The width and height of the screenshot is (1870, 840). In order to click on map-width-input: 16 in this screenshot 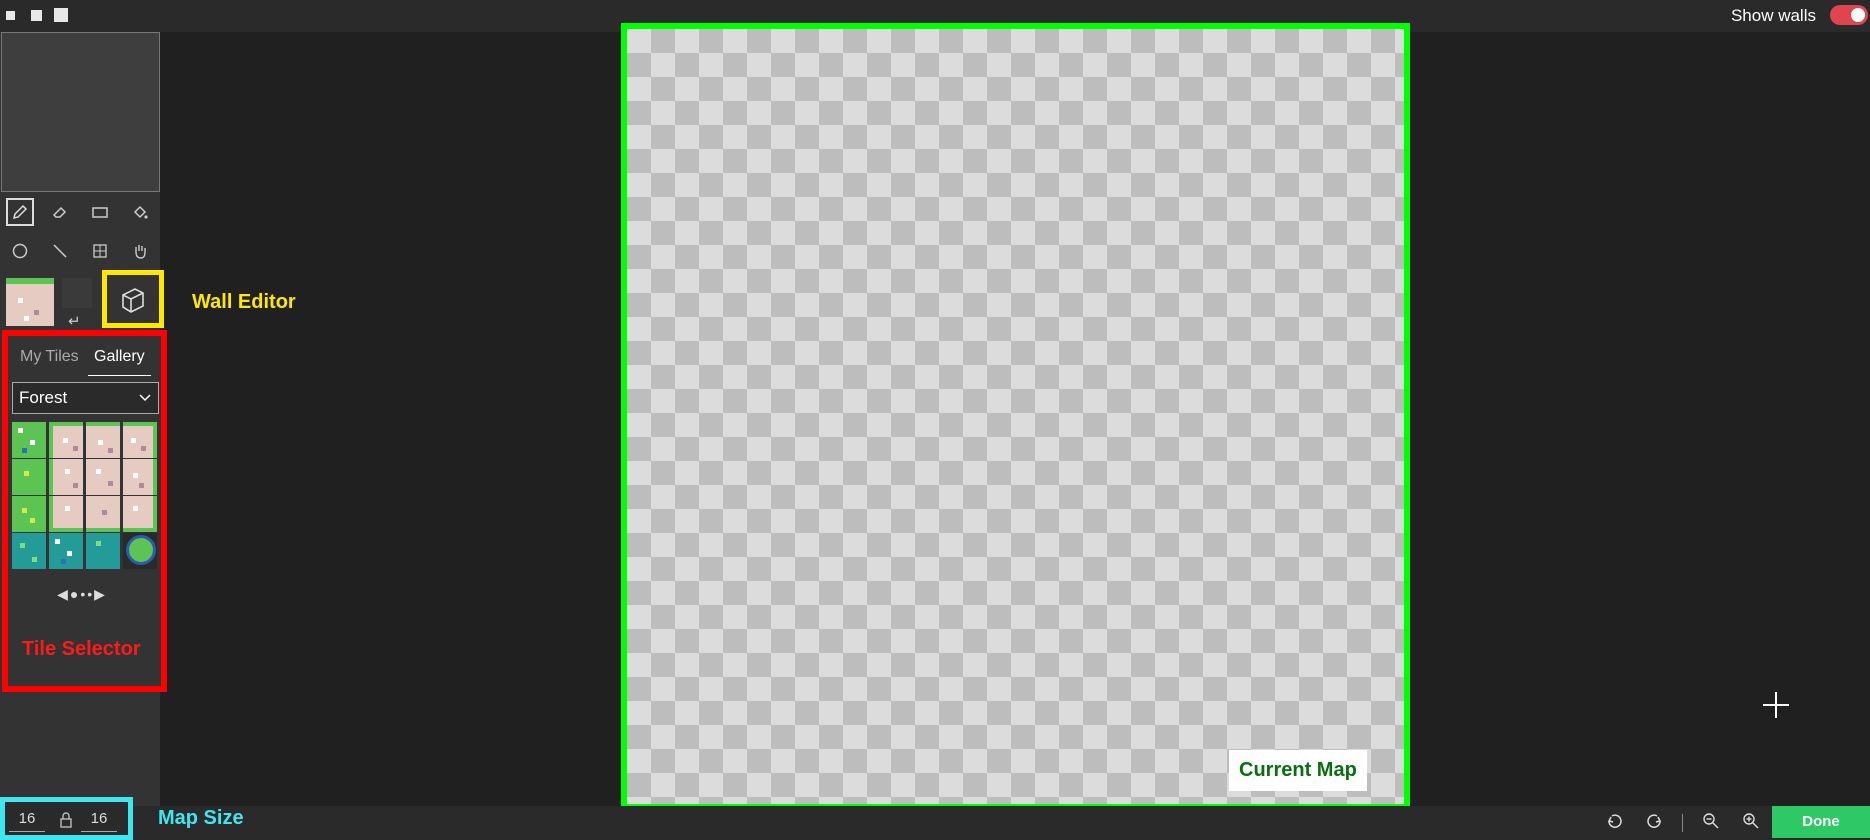, I will do `click(27, 820)`.